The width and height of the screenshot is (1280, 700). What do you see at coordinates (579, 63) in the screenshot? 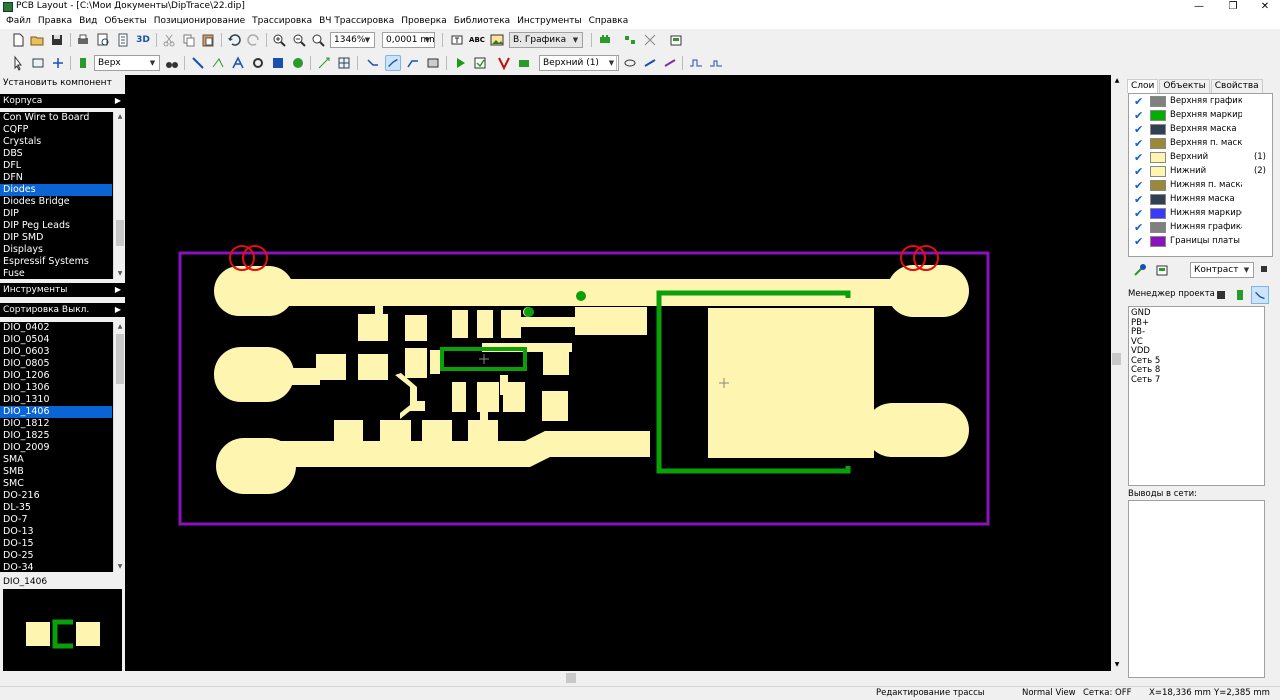
I see `trace-layer-combo: Верхний (1) ▼` at bounding box center [579, 63].